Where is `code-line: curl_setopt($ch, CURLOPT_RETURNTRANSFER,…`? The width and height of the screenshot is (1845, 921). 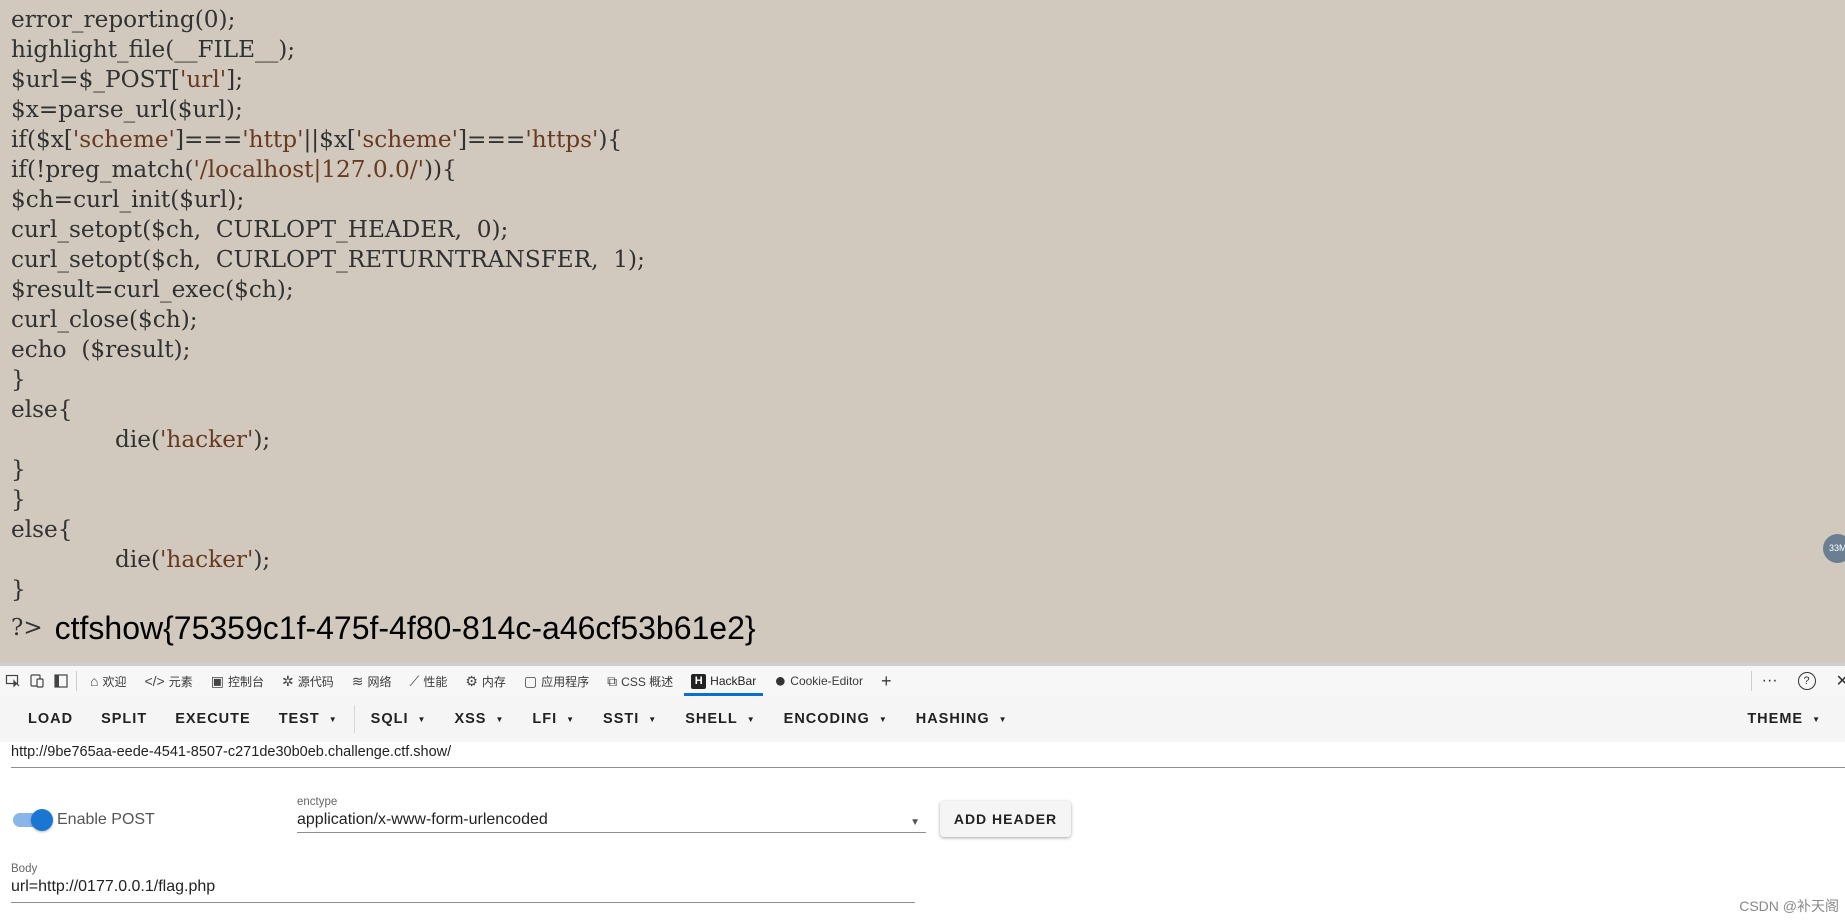
code-line: curl_setopt($ch, CURLOPT_RETURNTRANSFER,… is located at coordinates (328, 260).